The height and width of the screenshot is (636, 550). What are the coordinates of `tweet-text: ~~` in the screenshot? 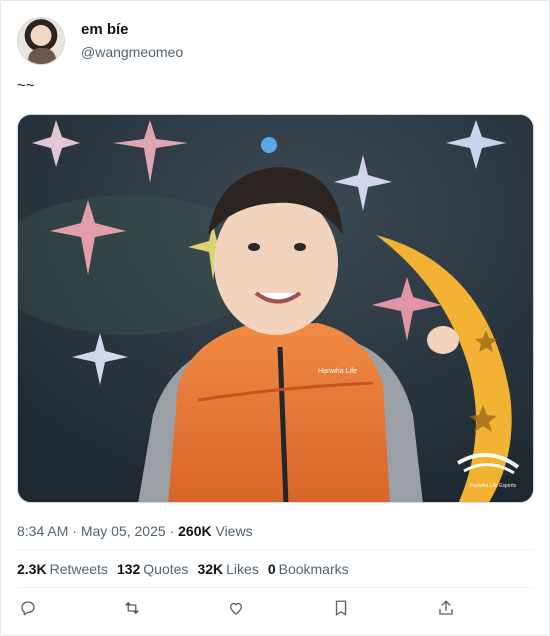 It's located at (26, 85).